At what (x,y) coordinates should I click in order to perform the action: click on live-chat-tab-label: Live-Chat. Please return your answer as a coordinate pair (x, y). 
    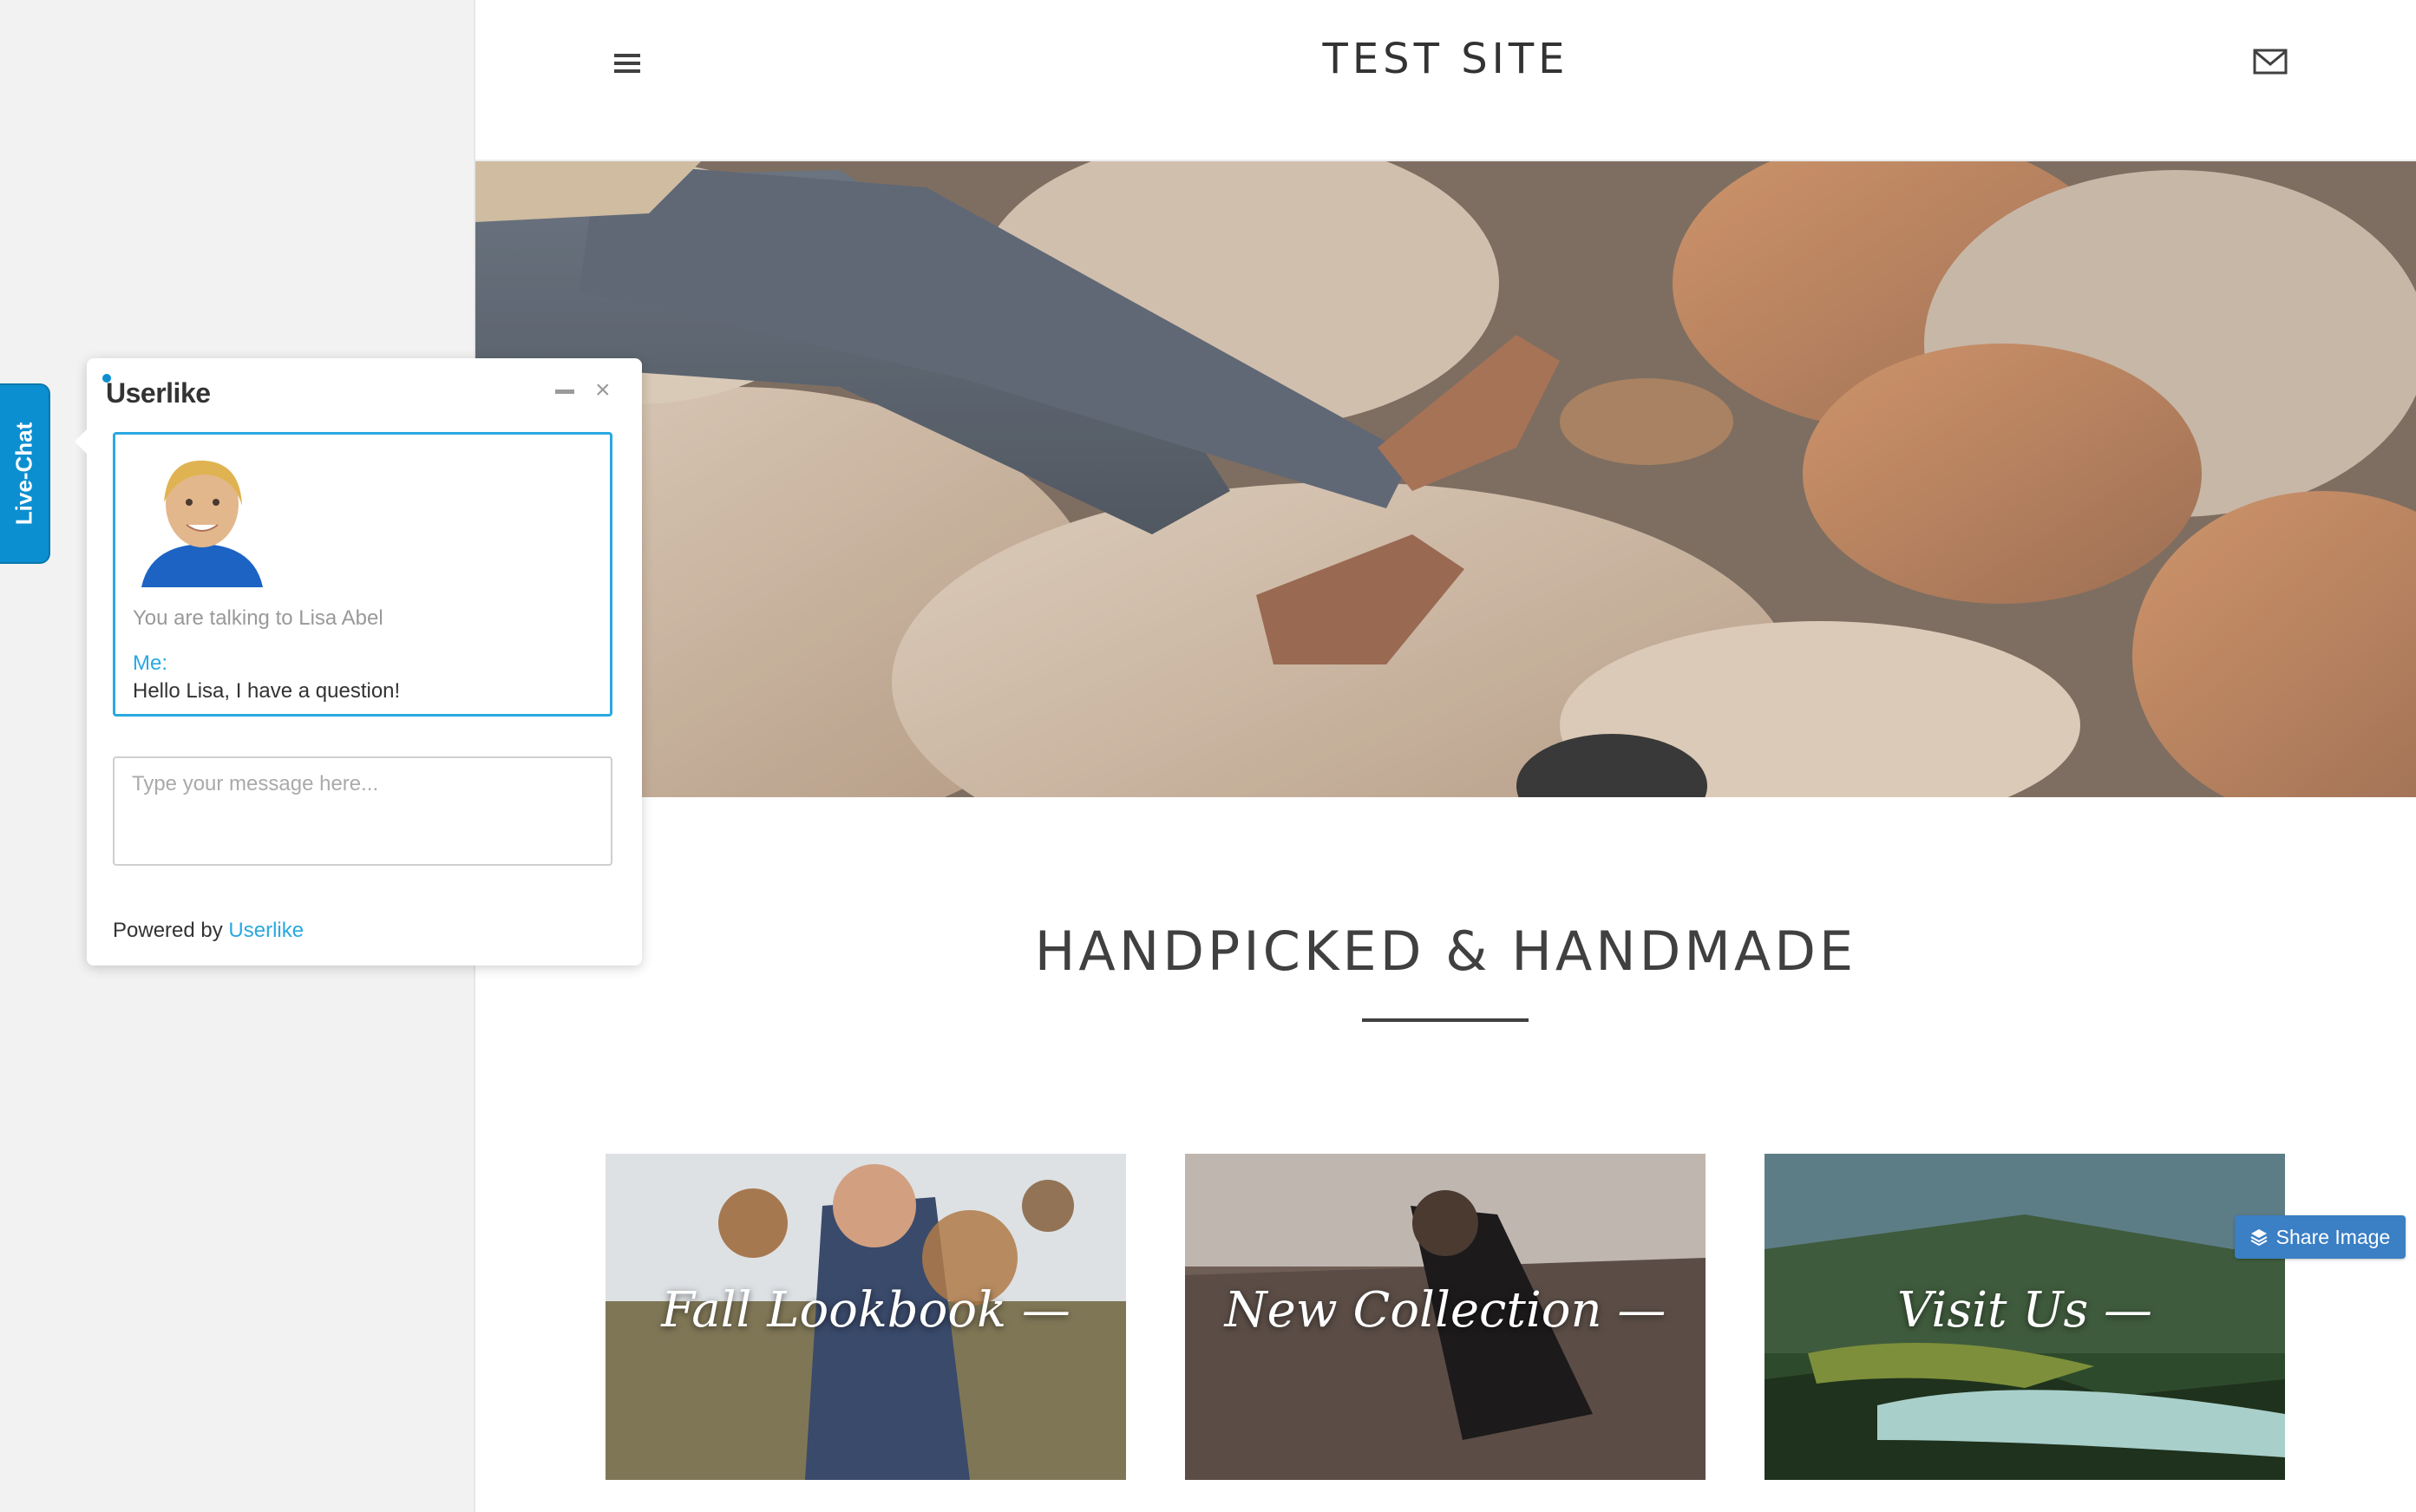
    Looking at the image, I should click on (23, 474).